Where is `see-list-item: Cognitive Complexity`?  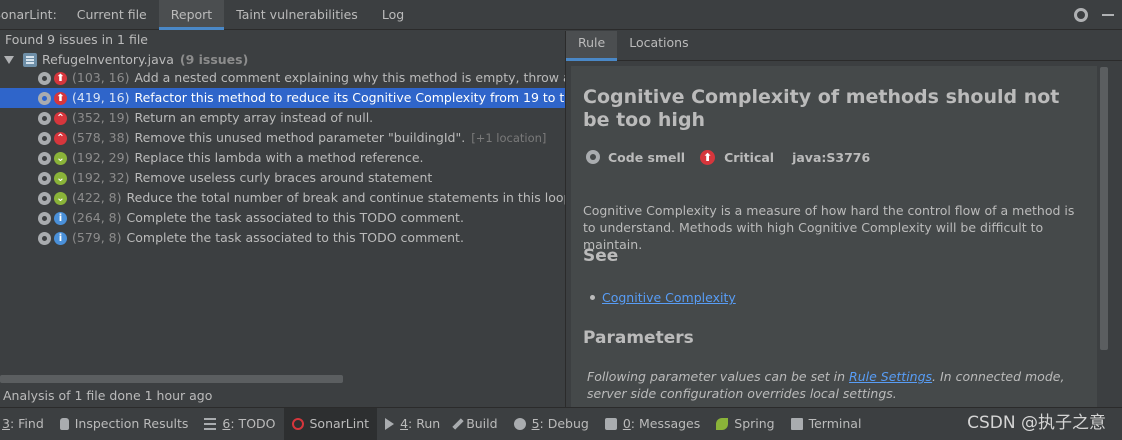
see-list-item: Cognitive Complexity is located at coordinates (663, 297).